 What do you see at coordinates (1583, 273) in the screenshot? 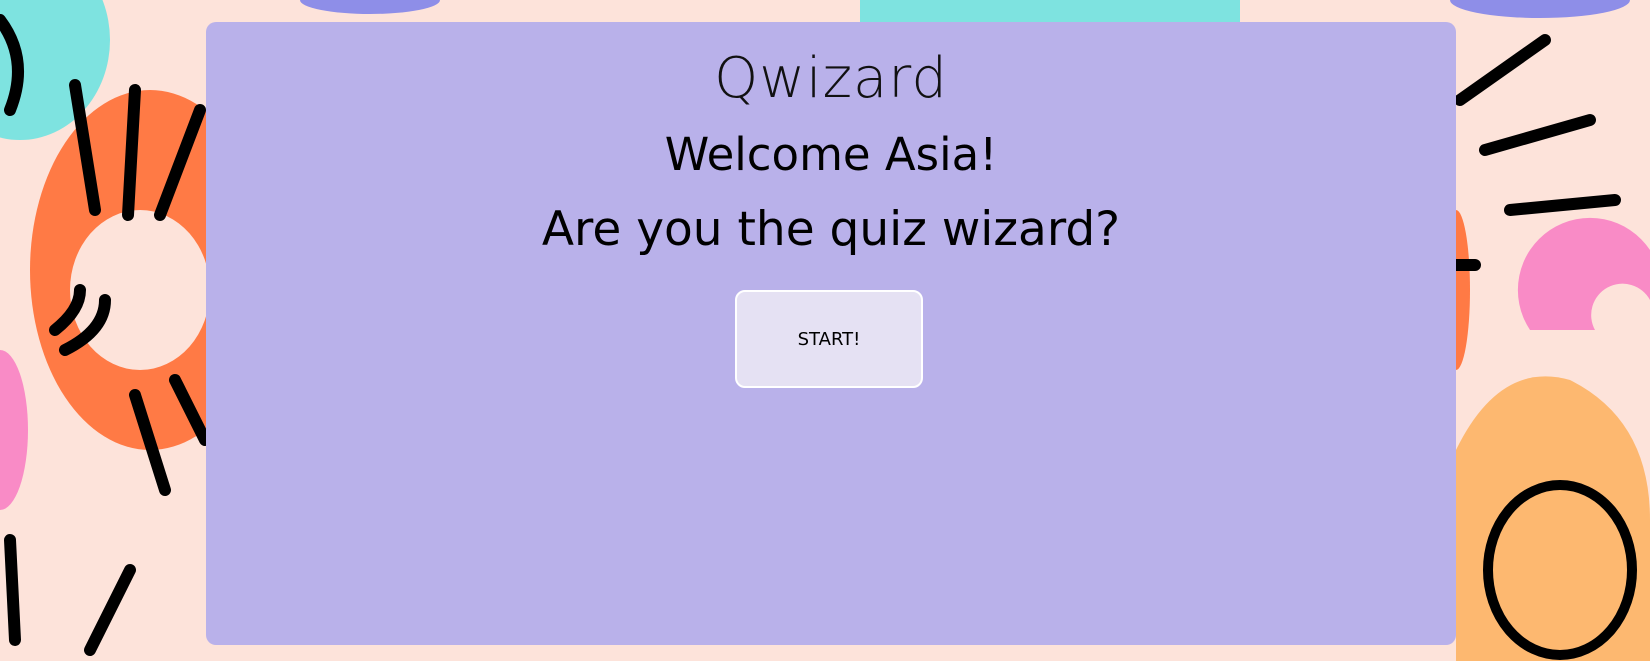
I see `pink-arch` at bounding box center [1583, 273].